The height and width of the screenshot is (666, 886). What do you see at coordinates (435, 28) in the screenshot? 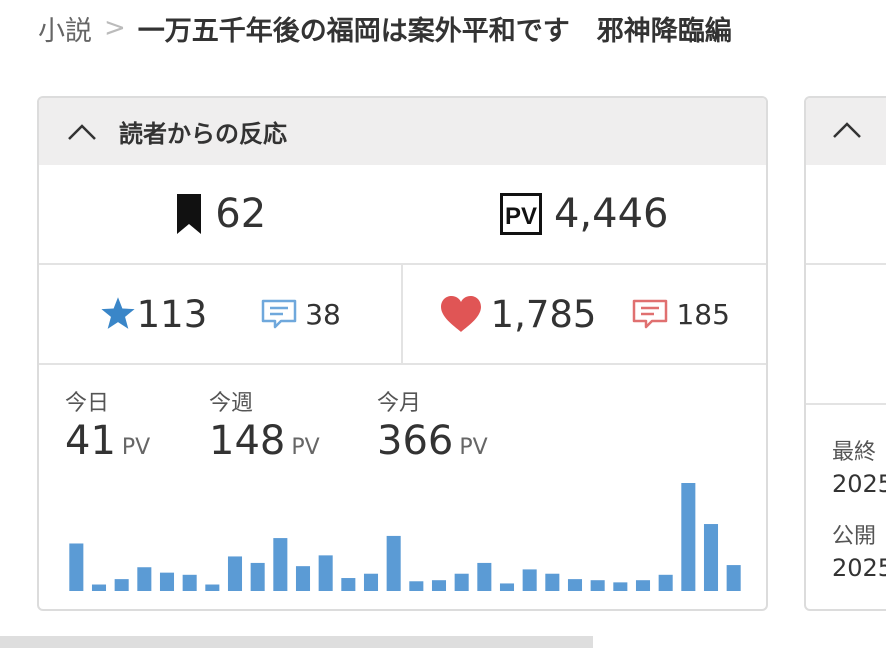
I see `breadcrumb-title-link: 一万五千年後の福岡は案外平和です 邪神降臨編` at bounding box center [435, 28].